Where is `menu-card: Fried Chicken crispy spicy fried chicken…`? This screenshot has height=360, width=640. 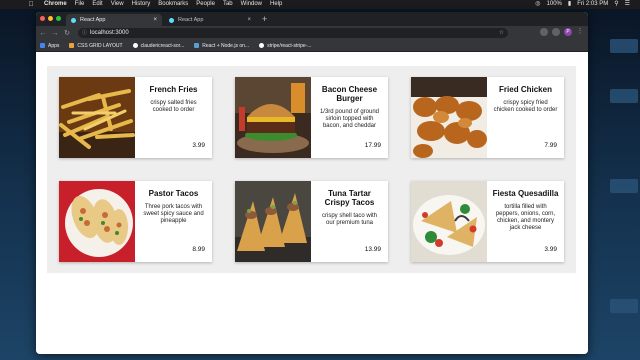
menu-card: Fried Chicken crispy spicy fried chicken… is located at coordinates (487, 117).